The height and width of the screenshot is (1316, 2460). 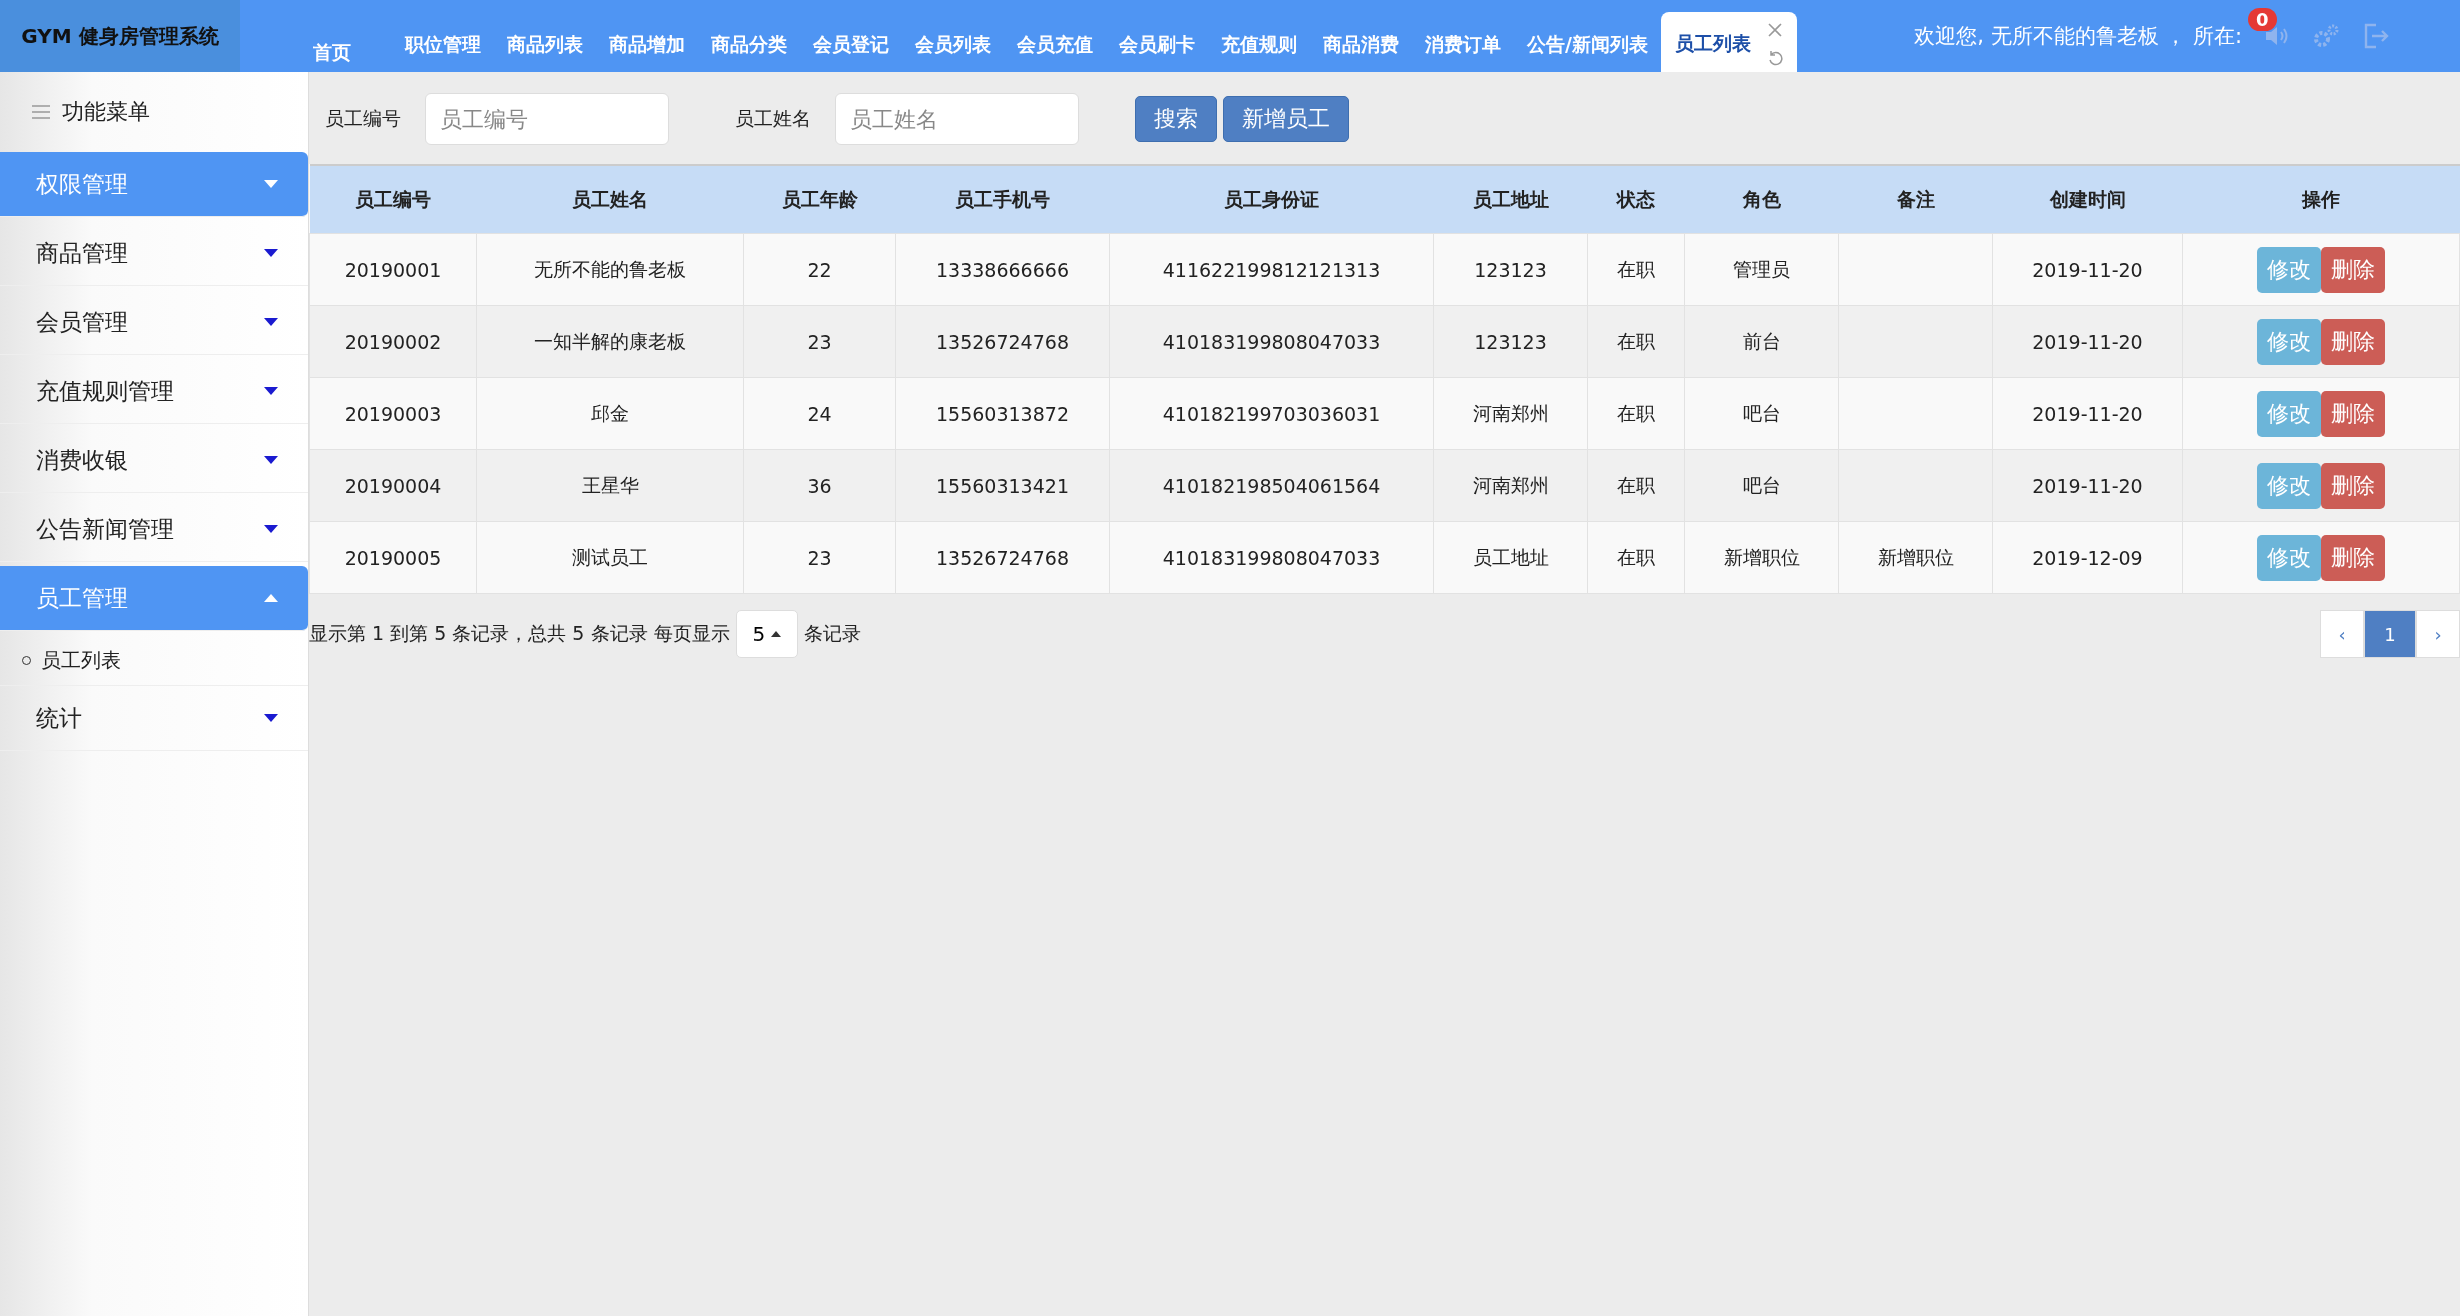 What do you see at coordinates (1002, 199) in the screenshot?
I see `column-header: 员工手机号` at bounding box center [1002, 199].